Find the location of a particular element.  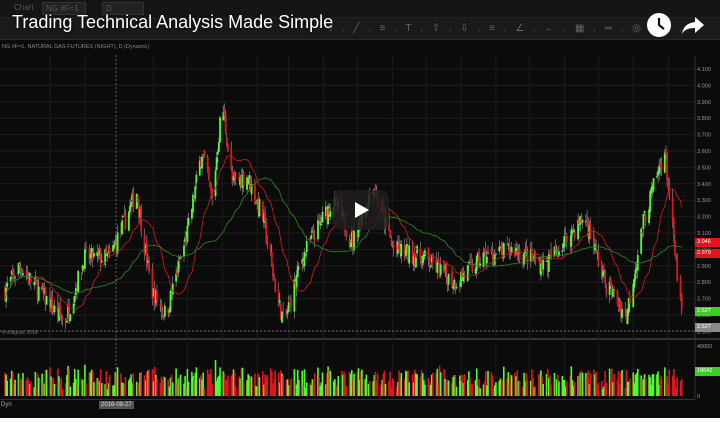

video-title: Trading Technical Analysis Made Simple is located at coordinates (172, 22).